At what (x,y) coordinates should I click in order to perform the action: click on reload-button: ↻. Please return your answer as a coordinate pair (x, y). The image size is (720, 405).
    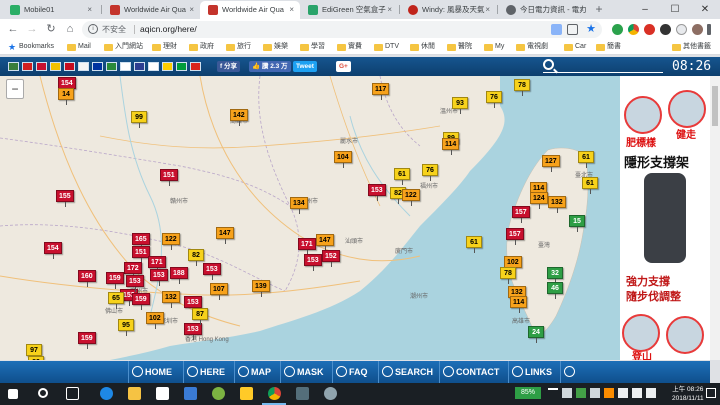
    Looking at the image, I should click on (51, 29).